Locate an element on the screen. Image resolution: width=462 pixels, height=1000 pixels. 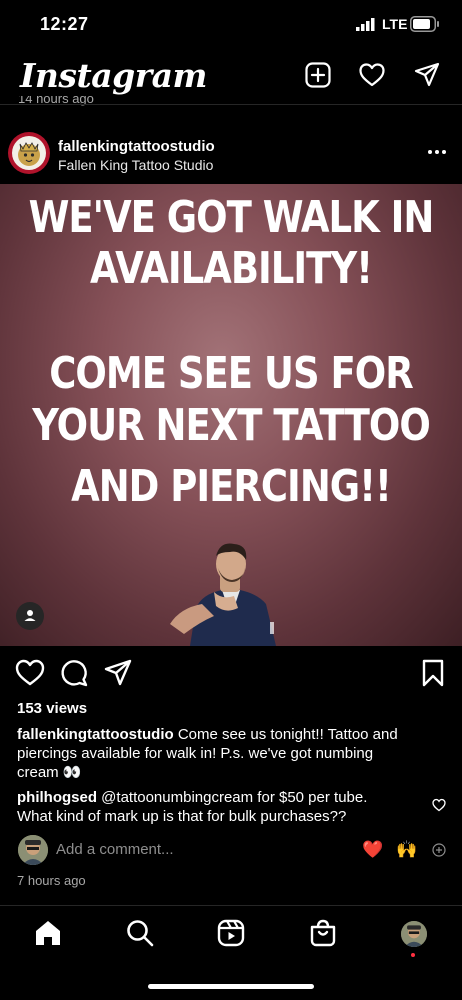
shop-icon is located at coordinates (323, 933).